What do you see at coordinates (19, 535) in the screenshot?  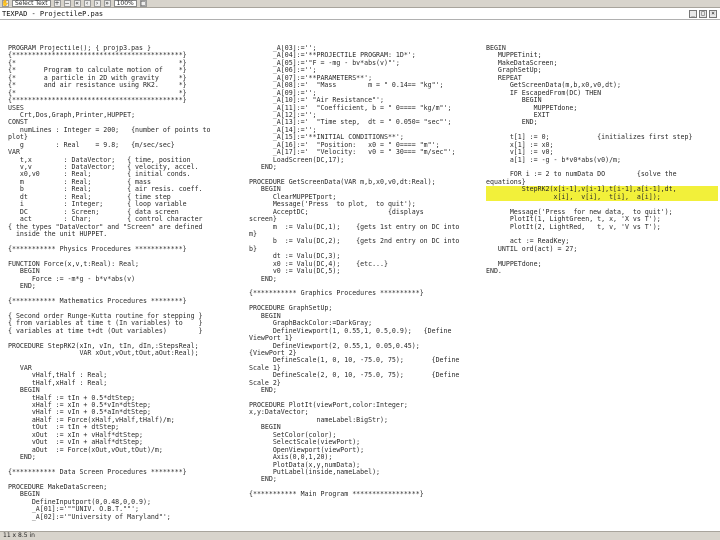 I see `page-size-readout: 11 x 8.5 in` at bounding box center [19, 535].